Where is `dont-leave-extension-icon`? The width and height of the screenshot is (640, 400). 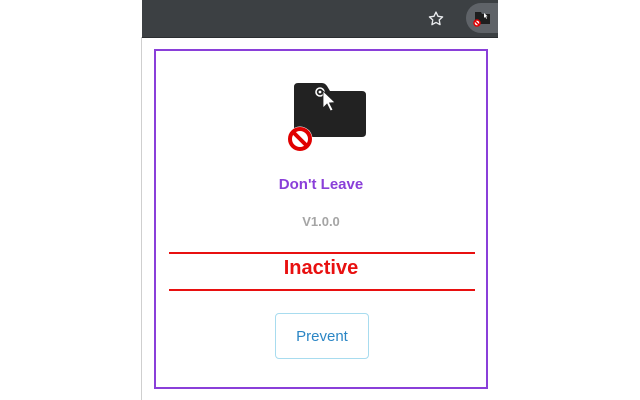
dont-leave-extension-icon is located at coordinates (481, 19).